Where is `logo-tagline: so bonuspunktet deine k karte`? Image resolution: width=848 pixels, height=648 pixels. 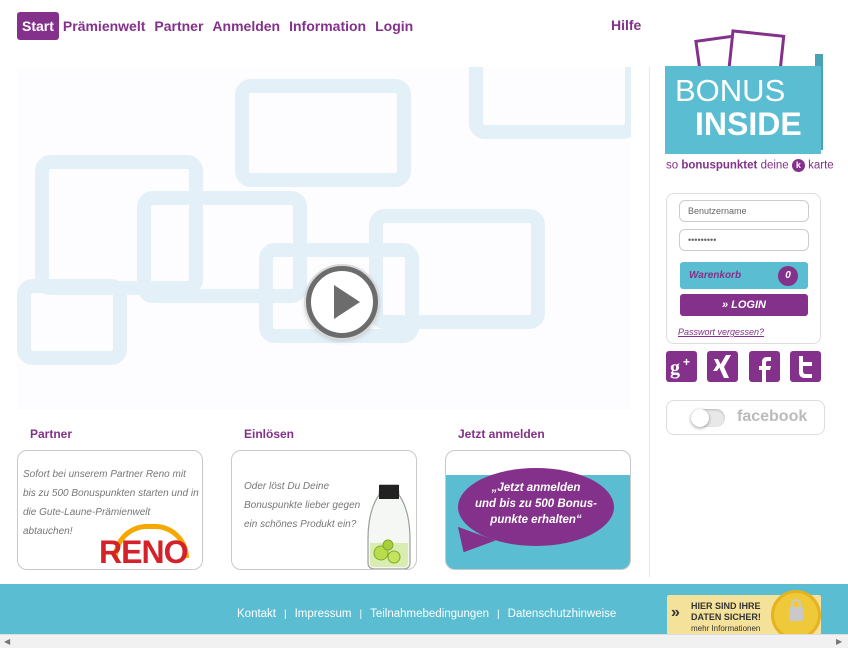 logo-tagline: so bonuspunktet deine k karte is located at coordinates (750, 165).